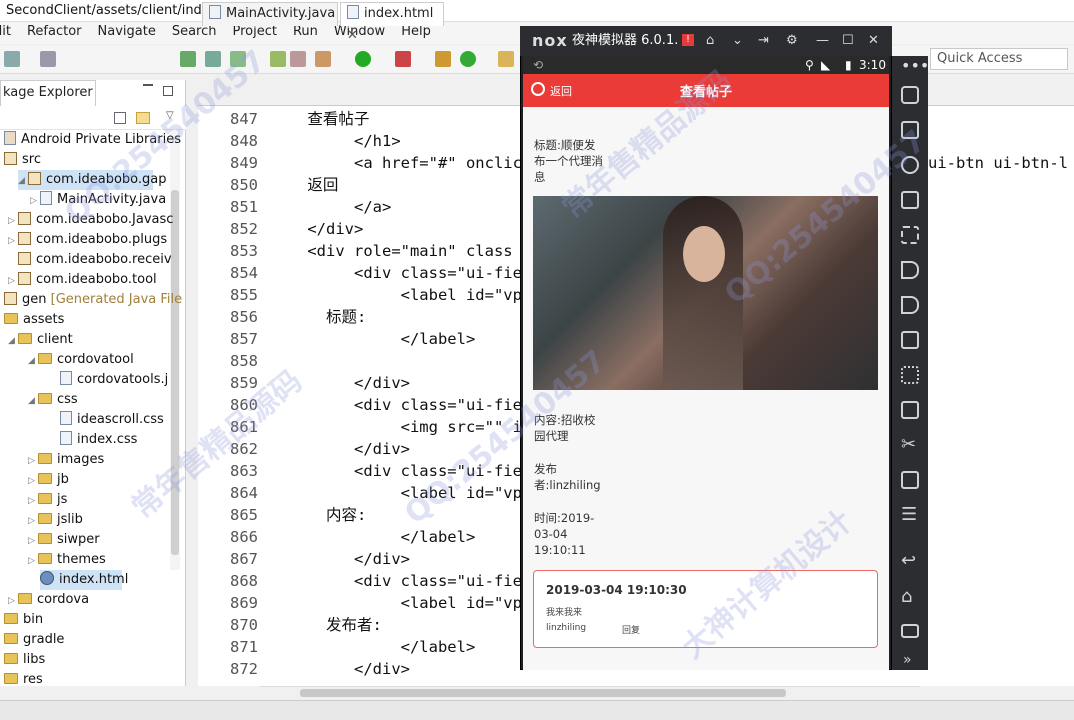 The image size is (1074, 720). I want to click on screenshot-icon, so click(910, 375).